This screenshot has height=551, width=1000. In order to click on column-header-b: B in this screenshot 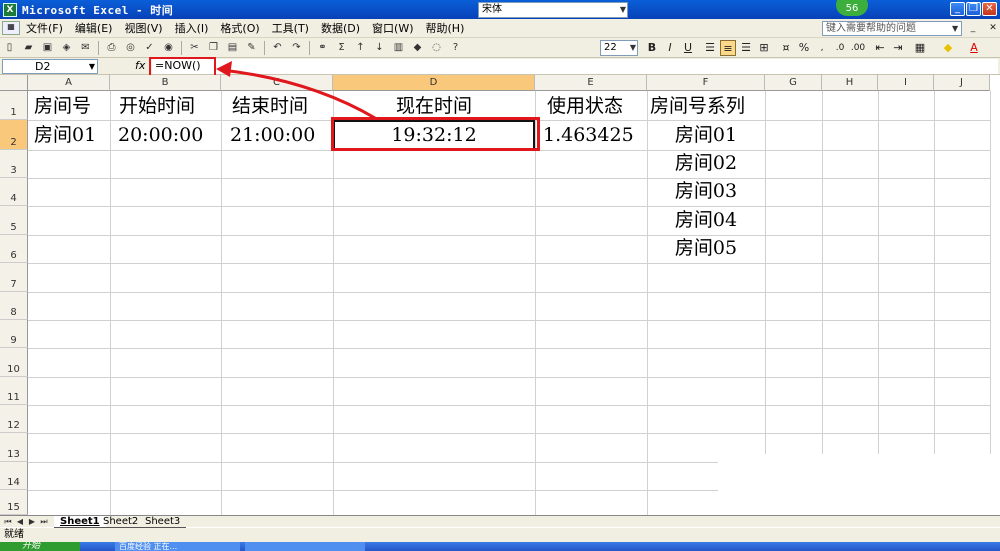, I will do `click(165, 83)`.